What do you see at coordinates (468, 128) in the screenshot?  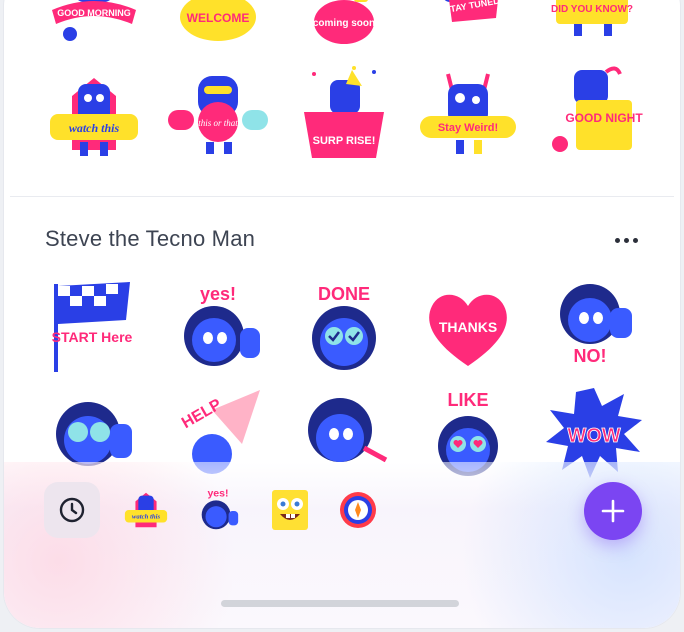 I see `sticker-text: Stay Weird!` at bounding box center [468, 128].